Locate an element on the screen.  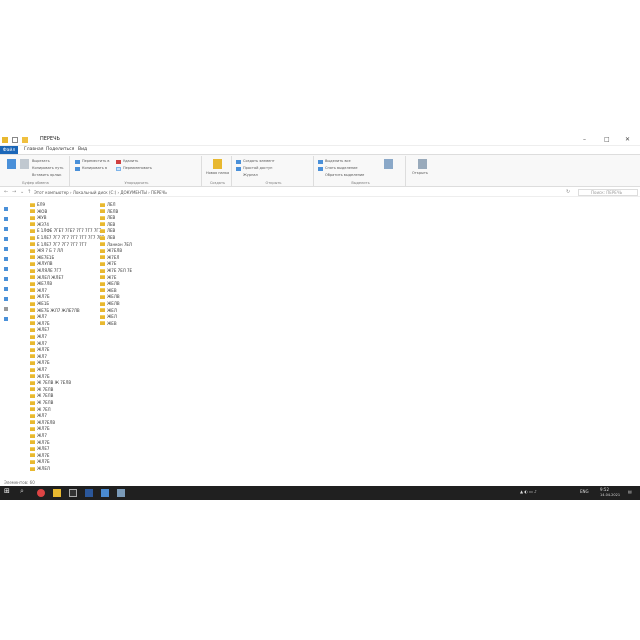
folder-name: ЖЯ 7 Б 7 ЛЛ is located at coordinates (50, 251).